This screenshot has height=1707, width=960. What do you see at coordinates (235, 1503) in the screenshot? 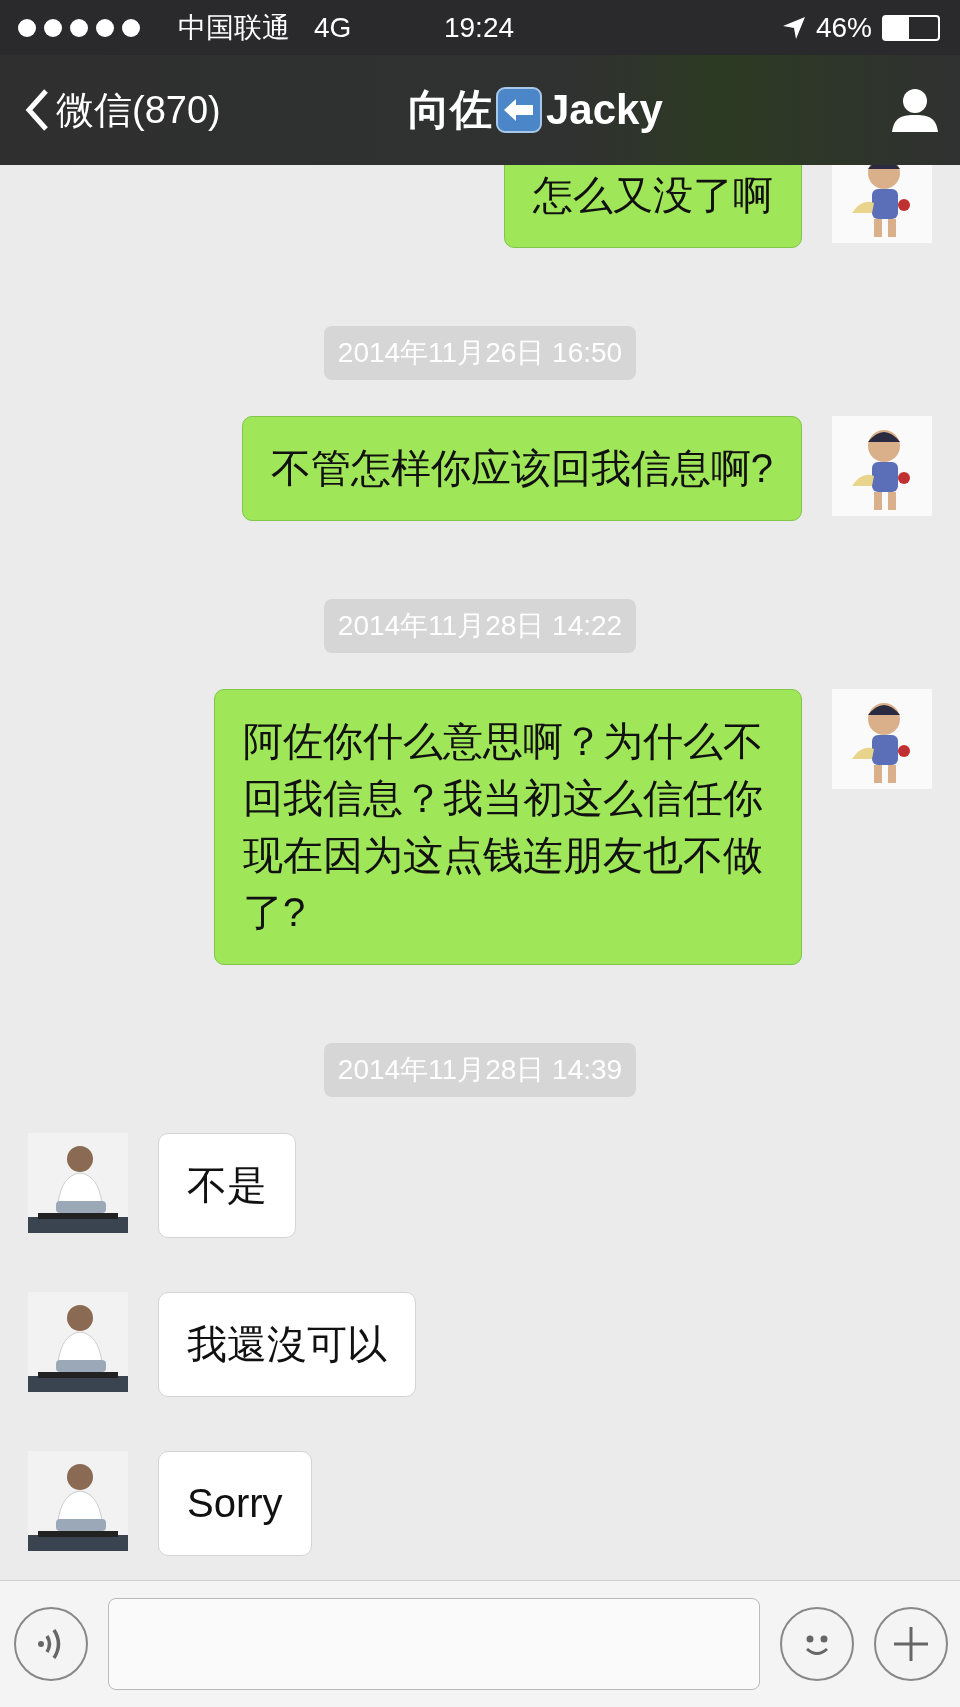
I see `message-bubble: Sorry` at bounding box center [235, 1503].